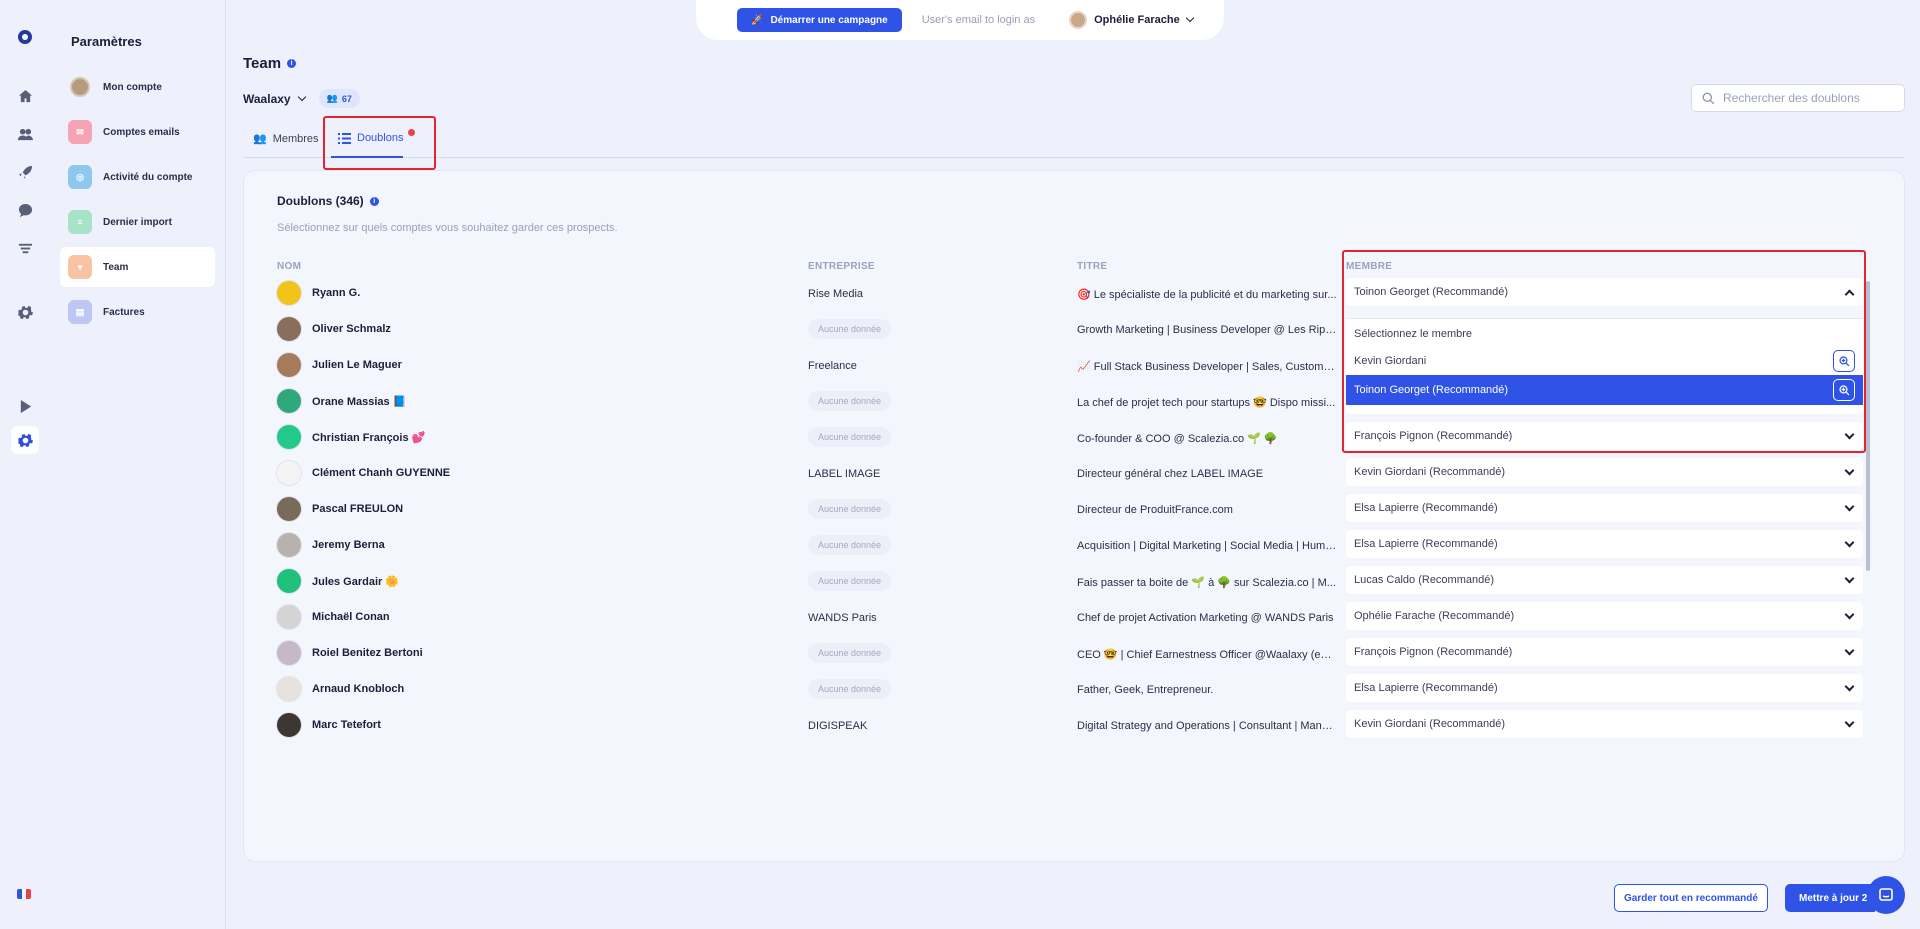 The height and width of the screenshot is (929, 1920). What do you see at coordinates (1808, 98) in the screenshot?
I see `search-input` at bounding box center [1808, 98].